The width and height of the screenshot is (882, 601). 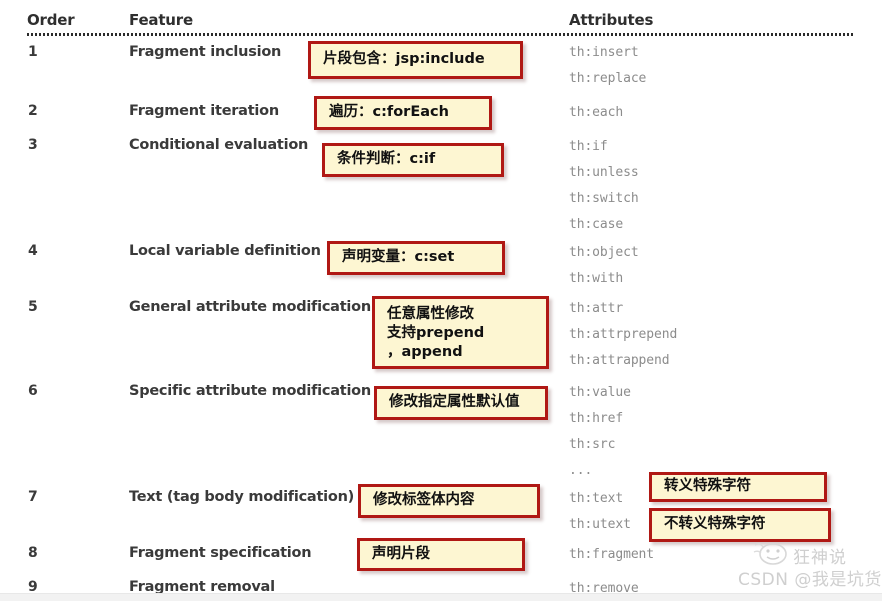 I want to click on attribute-item: th:attr, so click(x=596, y=308).